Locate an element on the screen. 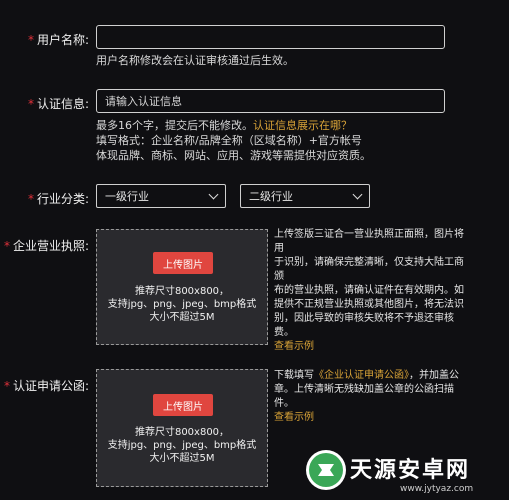 This screenshot has width=509, height=500. industry-label: * 行业分类: is located at coordinates (58, 198).